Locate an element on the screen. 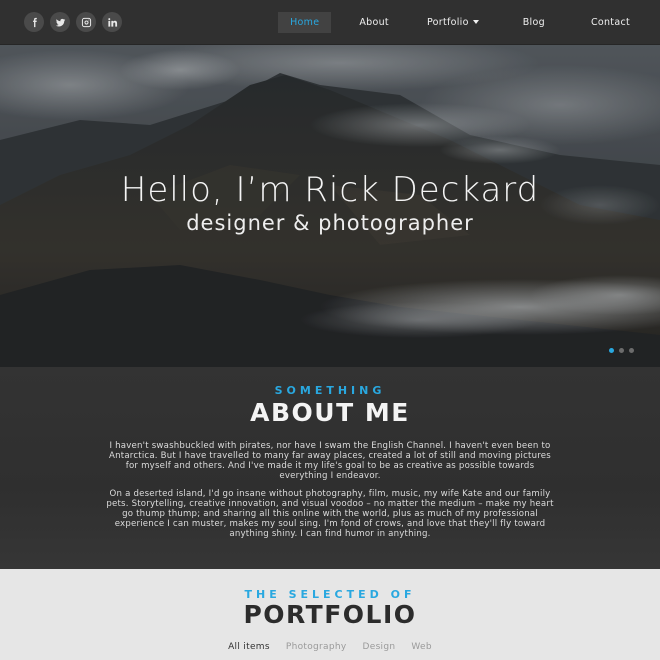 The image size is (660, 660). top-navbar: Home About Portfolio Blog Contact is located at coordinates (330, 22).